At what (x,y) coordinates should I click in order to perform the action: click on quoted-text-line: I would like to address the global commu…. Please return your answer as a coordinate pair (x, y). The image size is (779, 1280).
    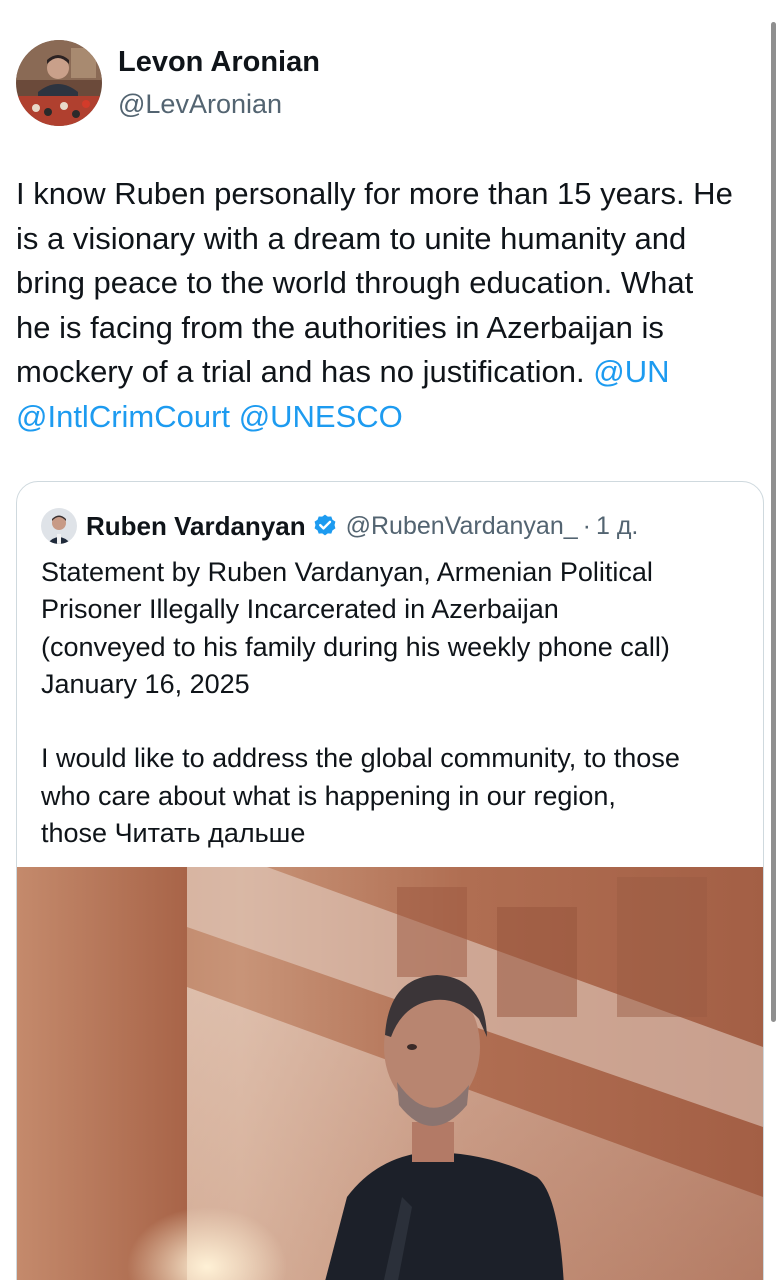
    Looking at the image, I should click on (360, 758).